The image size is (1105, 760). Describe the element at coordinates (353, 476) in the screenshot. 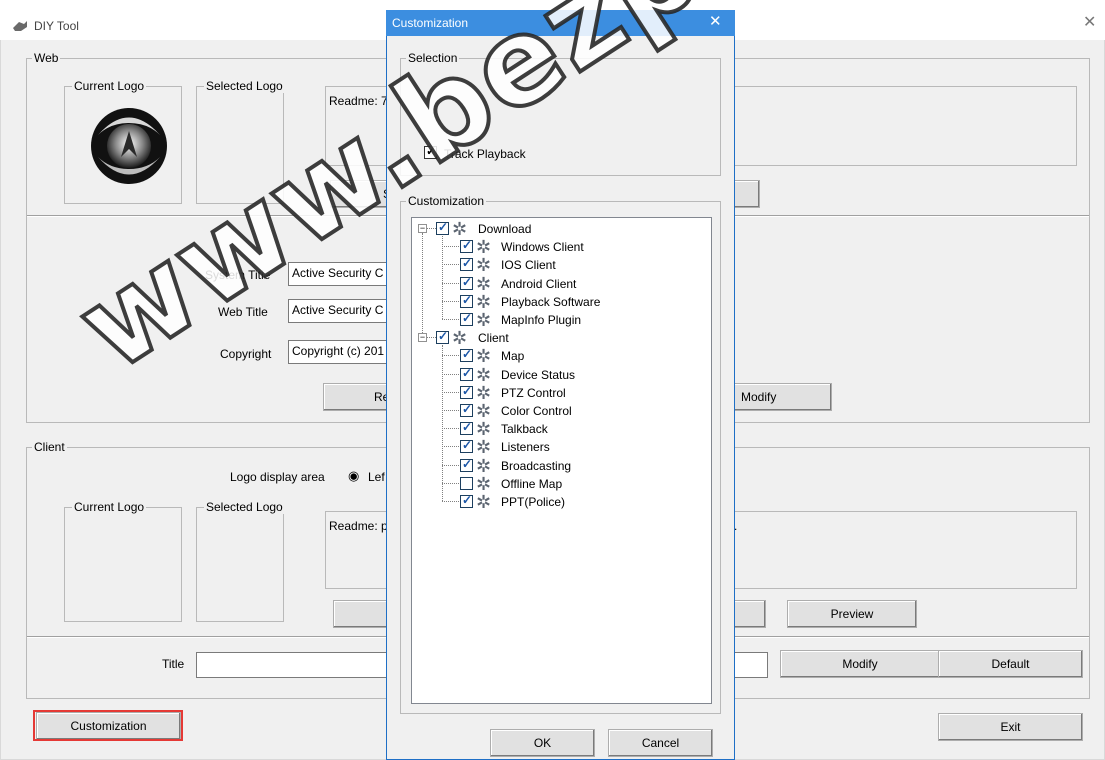

I see `radio-selected-icon: ◉` at that location.